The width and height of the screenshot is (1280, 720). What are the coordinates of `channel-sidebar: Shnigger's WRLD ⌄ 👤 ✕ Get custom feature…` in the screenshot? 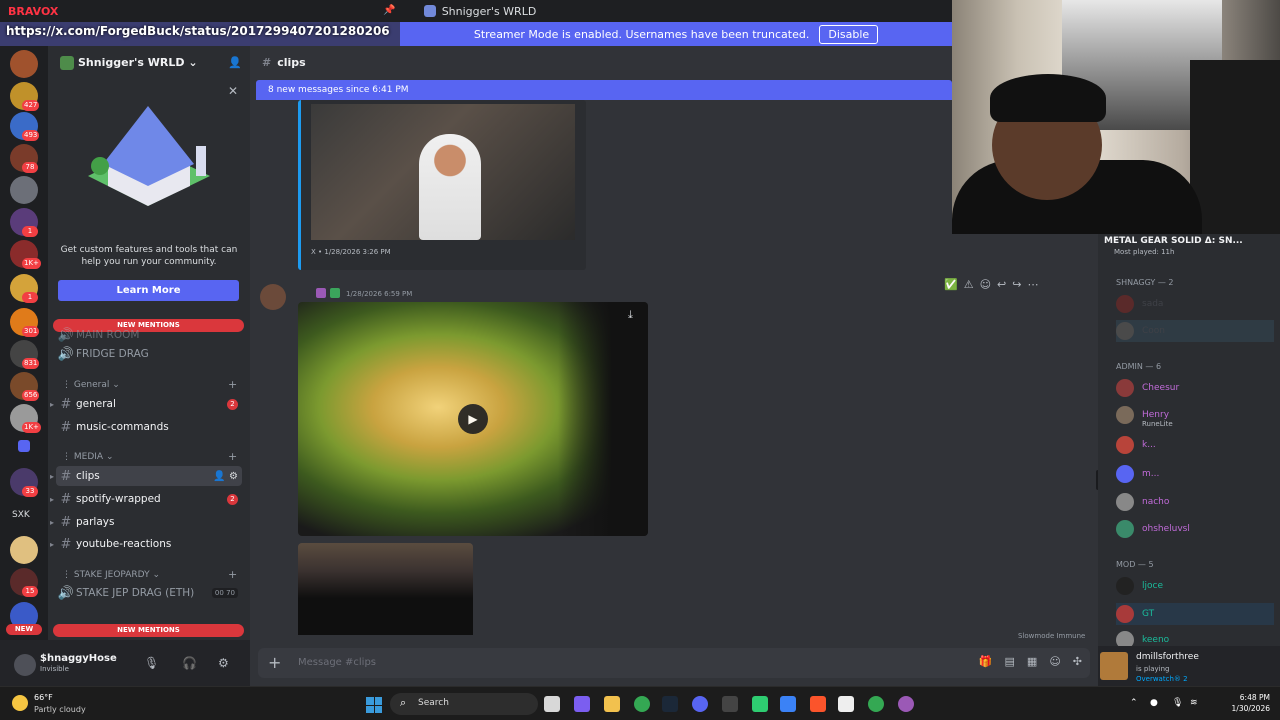 It's located at (149, 343).